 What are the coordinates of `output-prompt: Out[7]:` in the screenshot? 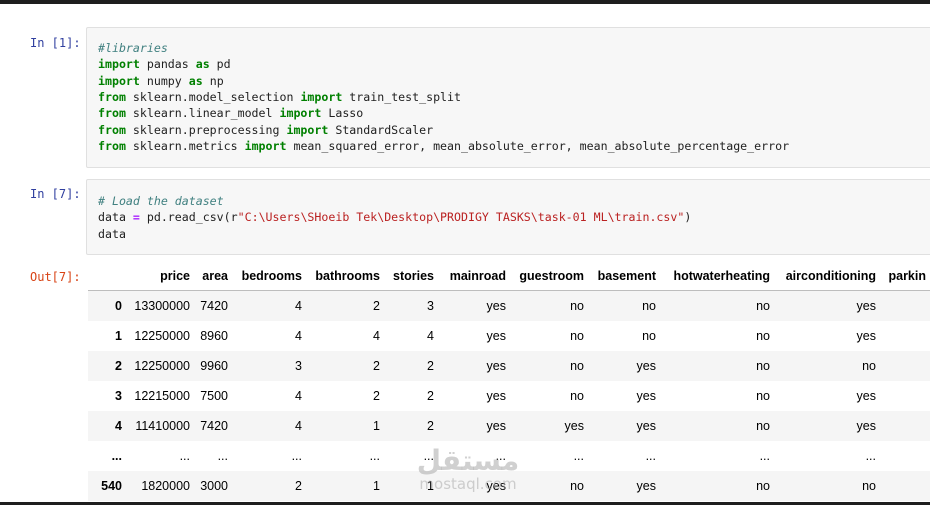 It's located at (55, 277).